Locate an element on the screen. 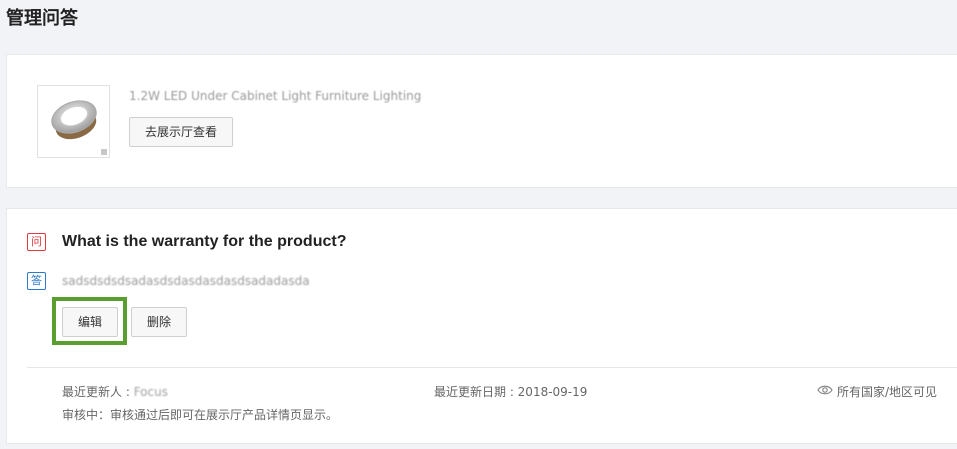 The image size is (957, 449). last-updater: 最近更新人 : Focus is located at coordinates (115, 392).